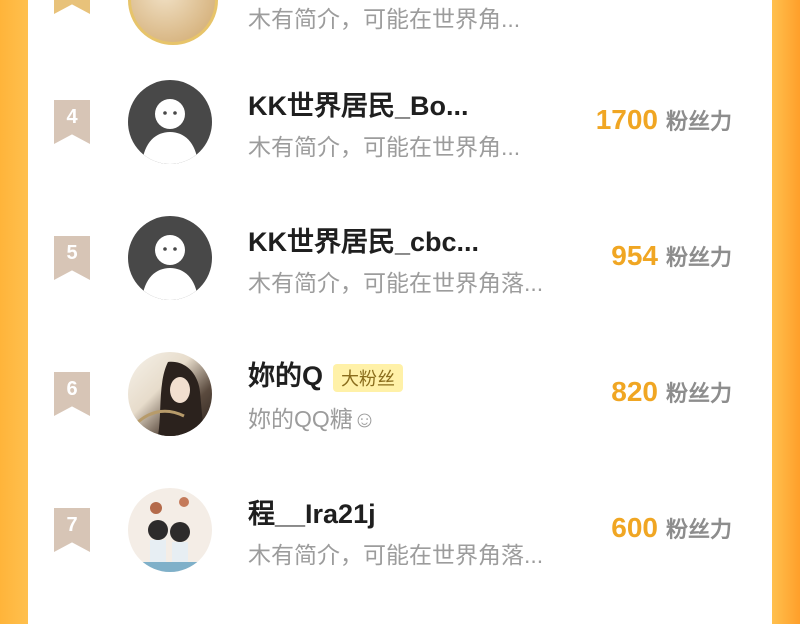  What do you see at coordinates (634, 527) in the screenshot?
I see `score-value: 600` at bounding box center [634, 527].